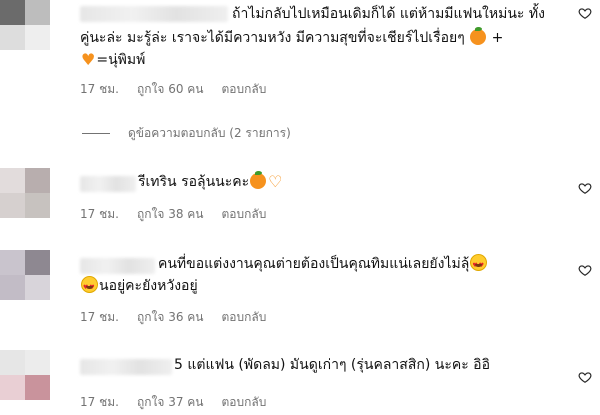 This screenshot has height=415, width=600. I want to click on view-replies-button: ดูข้อความตอบกลับ (2 รายการ), so click(186, 133).